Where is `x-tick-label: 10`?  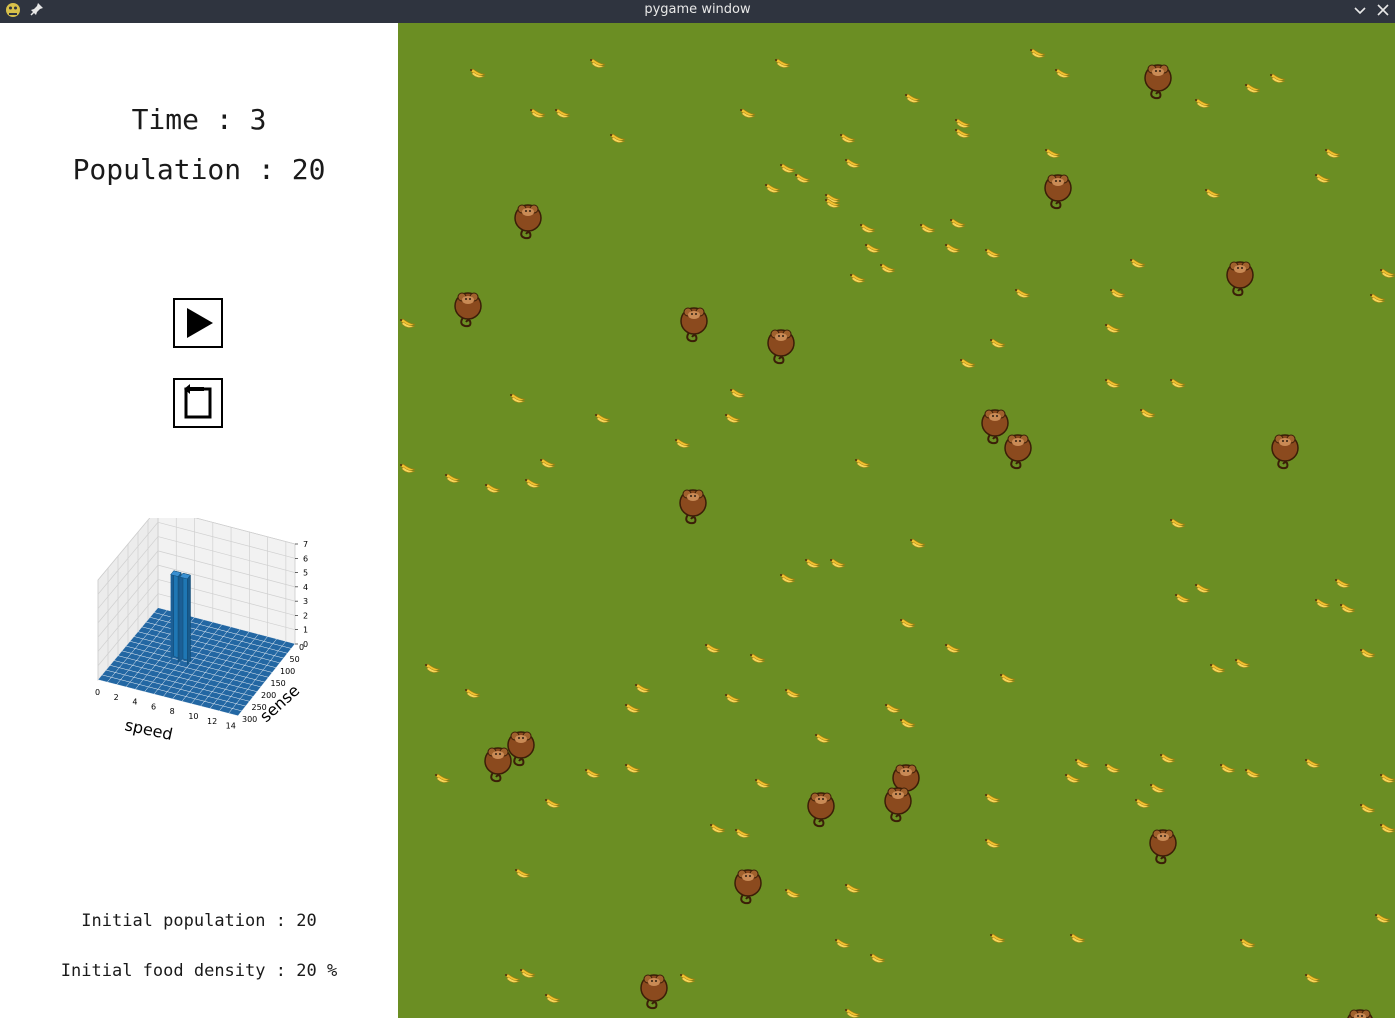
x-tick-label: 10 is located at coordinates (193, 716).